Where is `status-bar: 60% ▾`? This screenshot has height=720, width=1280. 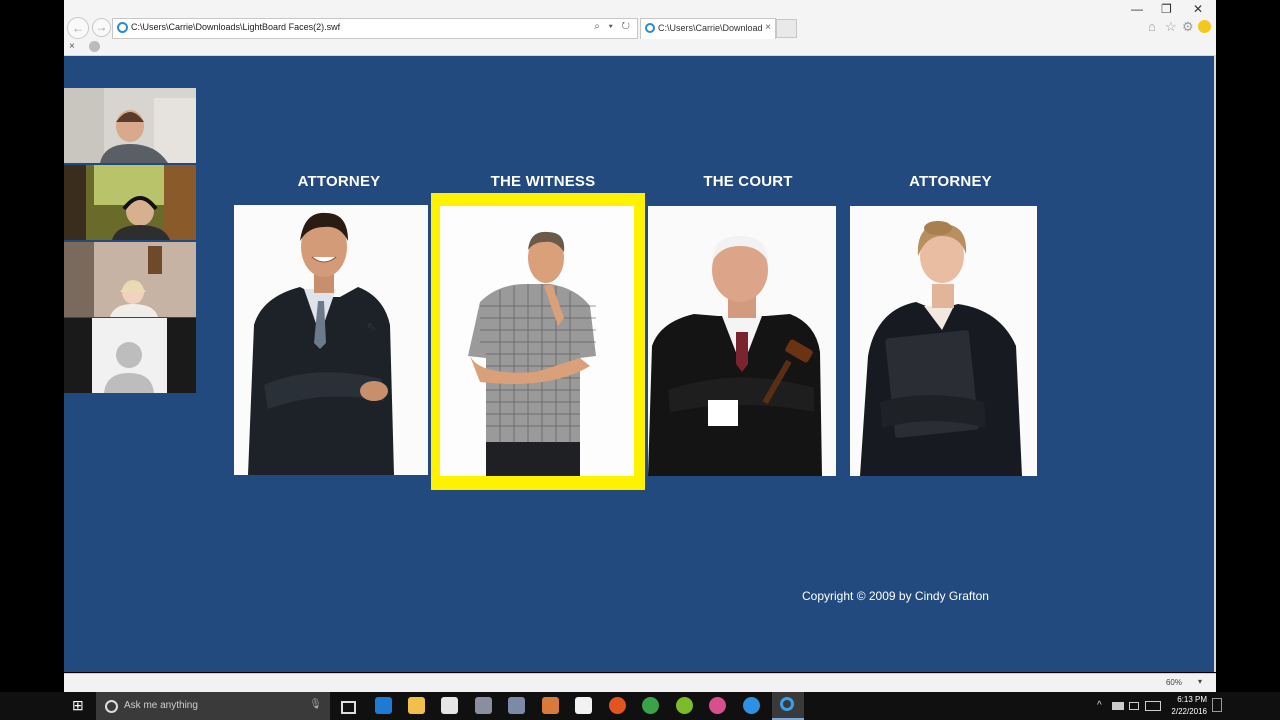
status-bar: 60% ▾ is located at coordinates (640, 683).